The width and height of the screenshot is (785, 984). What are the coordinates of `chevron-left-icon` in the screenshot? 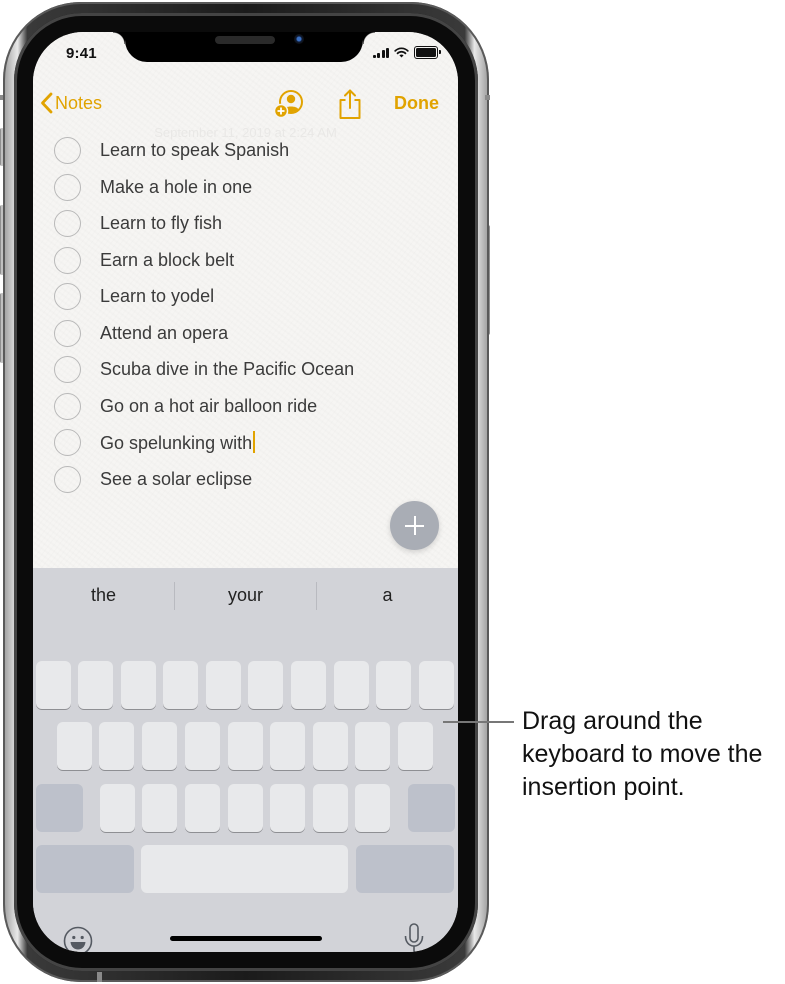 It's located at (47, 103).